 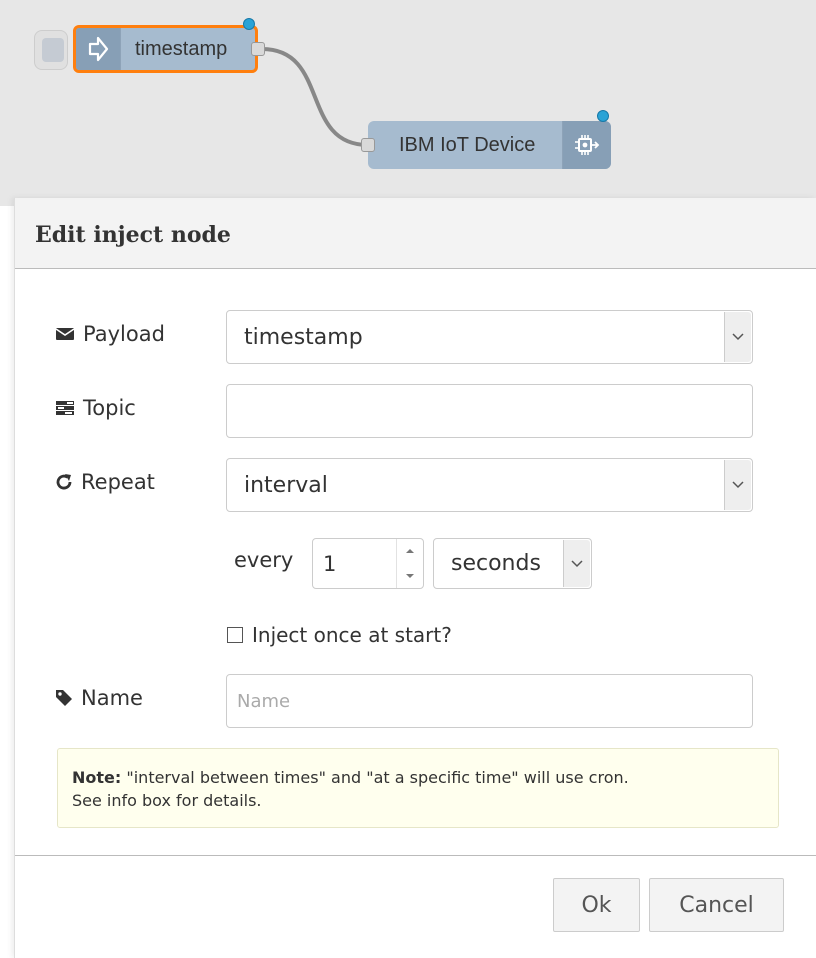 I want to click on interval-unit-select: seconds, so click(x=512, y=563).